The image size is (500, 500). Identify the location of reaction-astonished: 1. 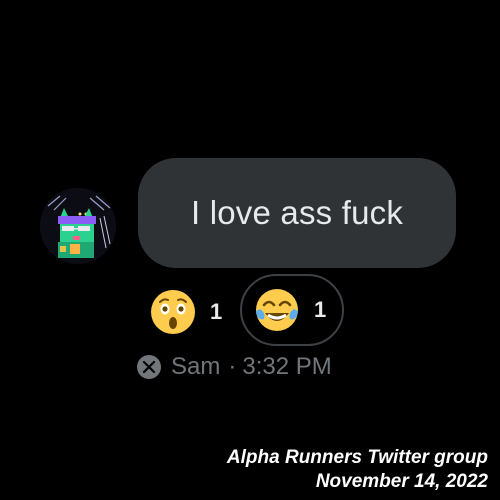
(186, 312).